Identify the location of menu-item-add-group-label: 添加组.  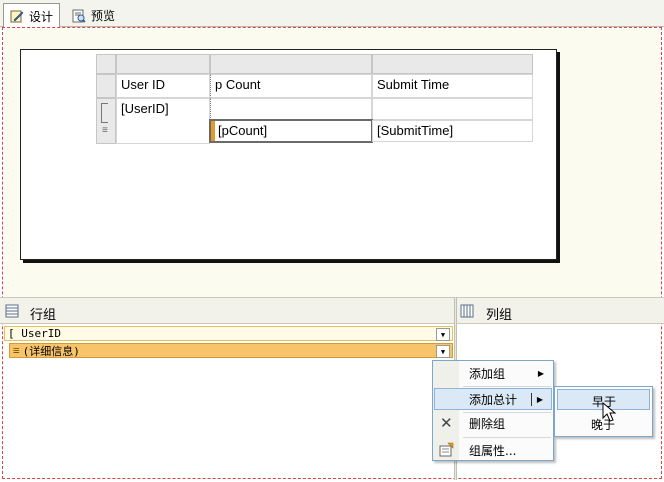
(487, 373).